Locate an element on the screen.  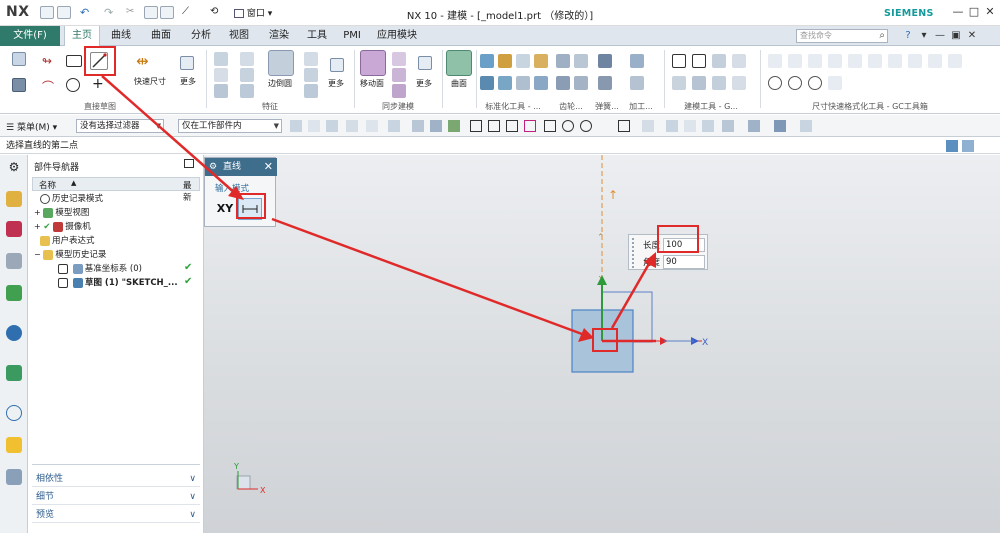
sort-ascending-icon: ▲ is located at coordinates (73, 183).